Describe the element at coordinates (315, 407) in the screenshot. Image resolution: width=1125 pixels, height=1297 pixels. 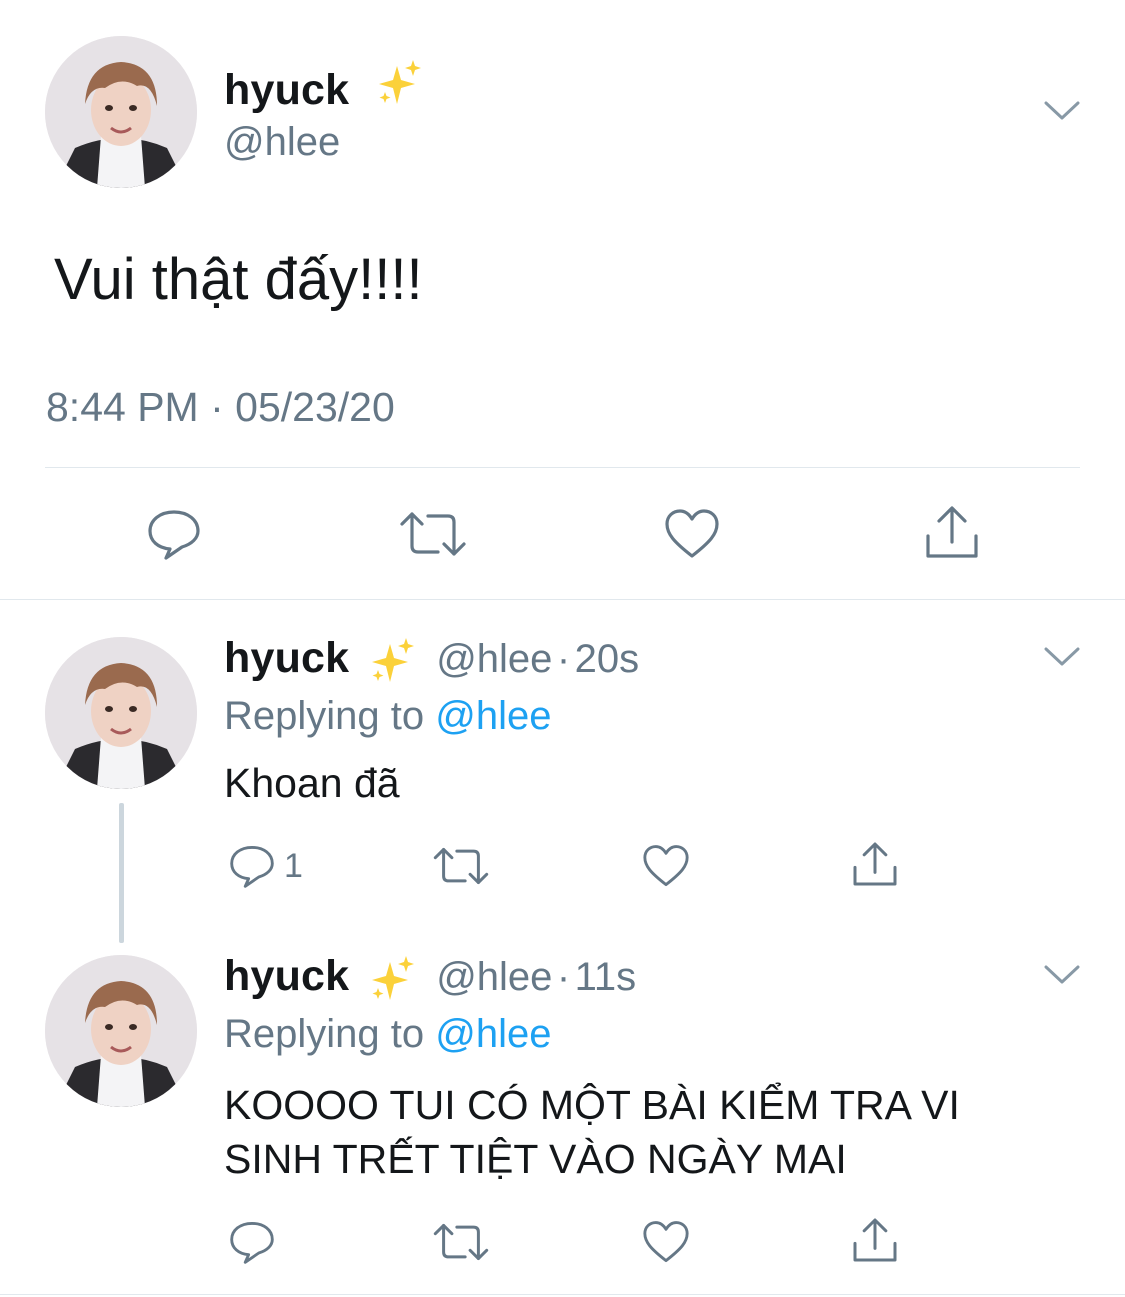
I see `tweet-date: 05/23/20` at that location.